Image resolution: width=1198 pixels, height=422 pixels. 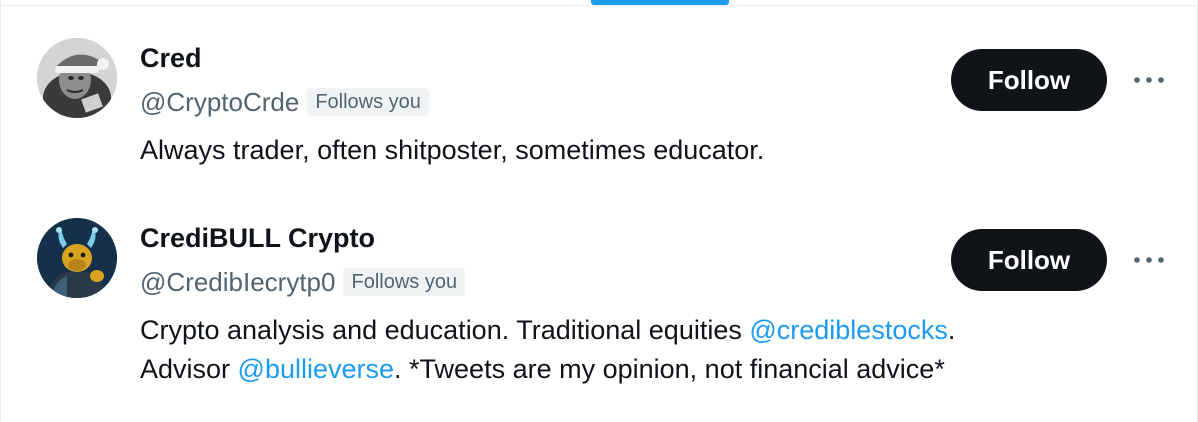 I want to click on handle-row: @CredibIecrytp0 Follows you, so click(x=303, y=282).